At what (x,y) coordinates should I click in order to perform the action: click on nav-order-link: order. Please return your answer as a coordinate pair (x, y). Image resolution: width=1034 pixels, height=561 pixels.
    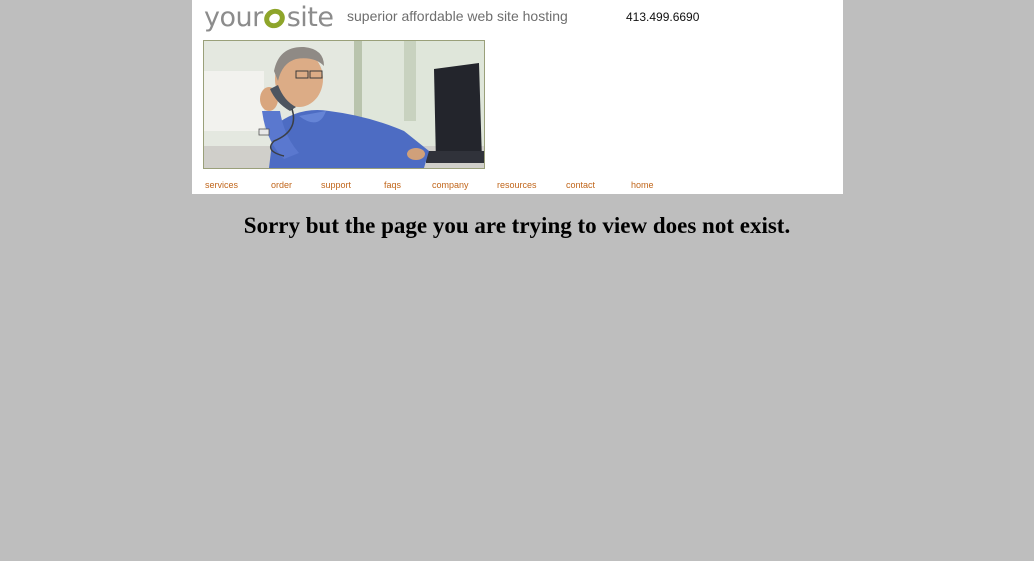
    Looking at the image, I should click on (281, 185).